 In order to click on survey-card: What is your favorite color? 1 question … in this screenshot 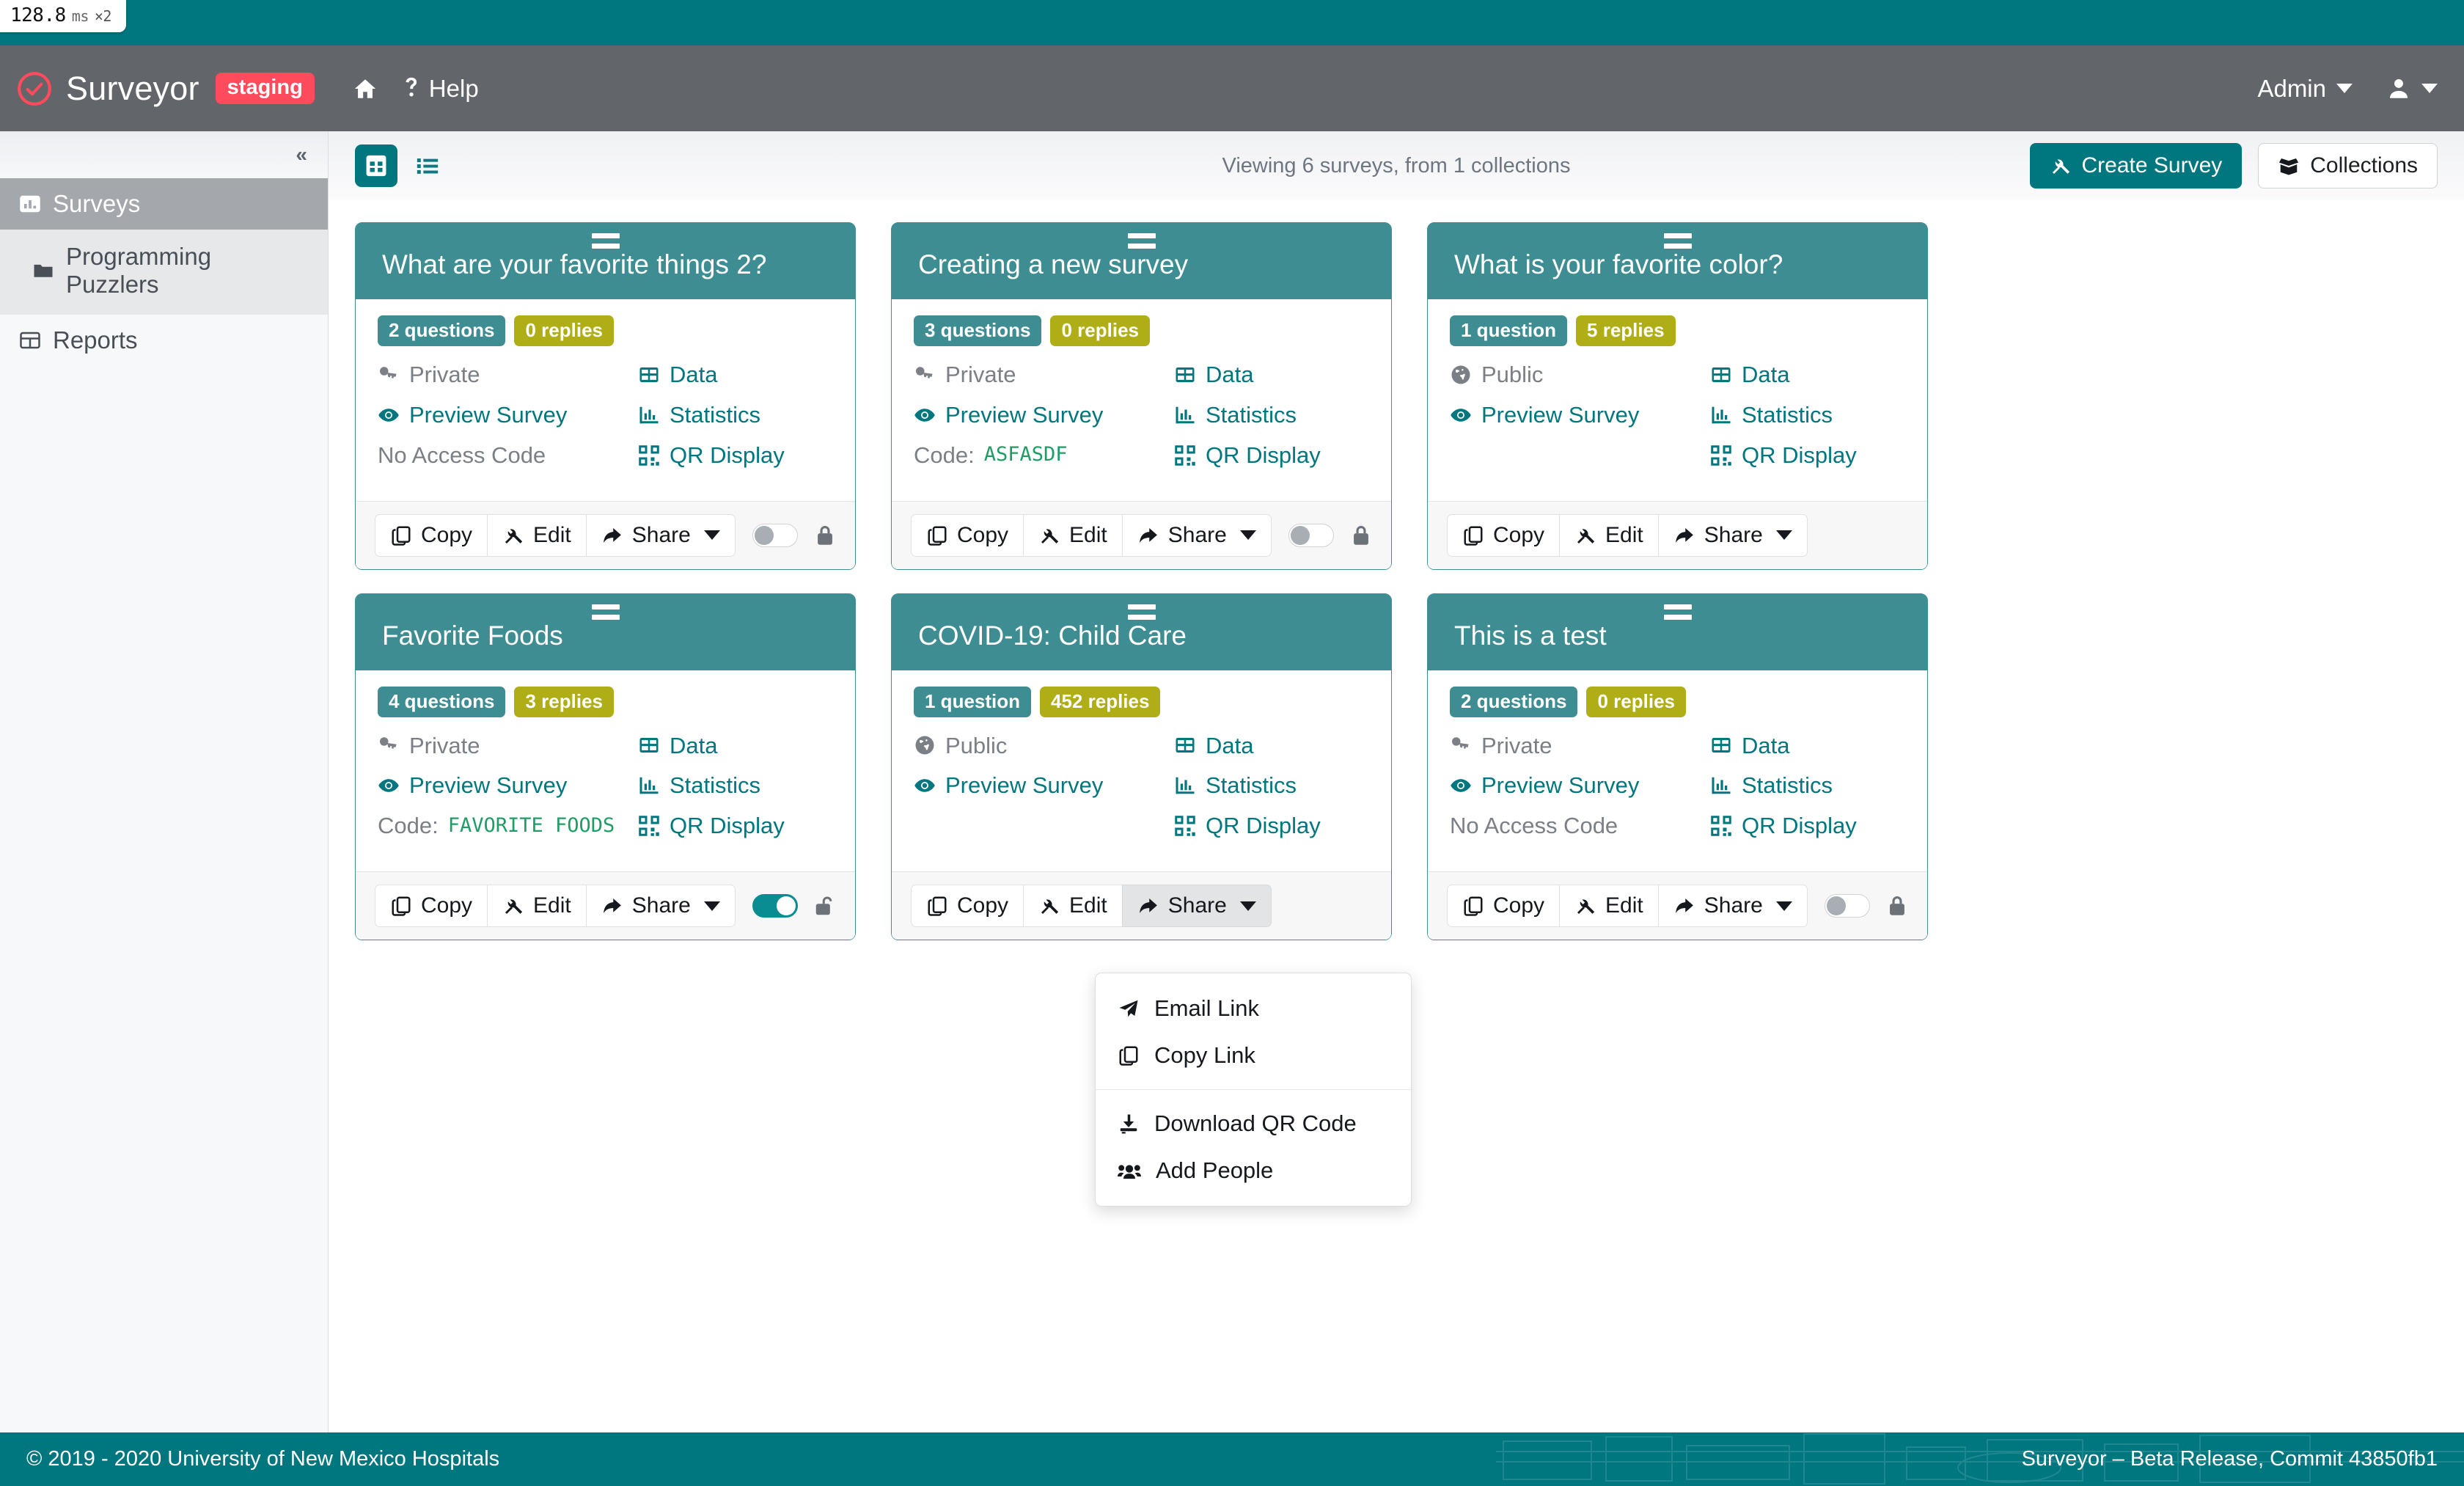, I will do `click(1677, 396)`.